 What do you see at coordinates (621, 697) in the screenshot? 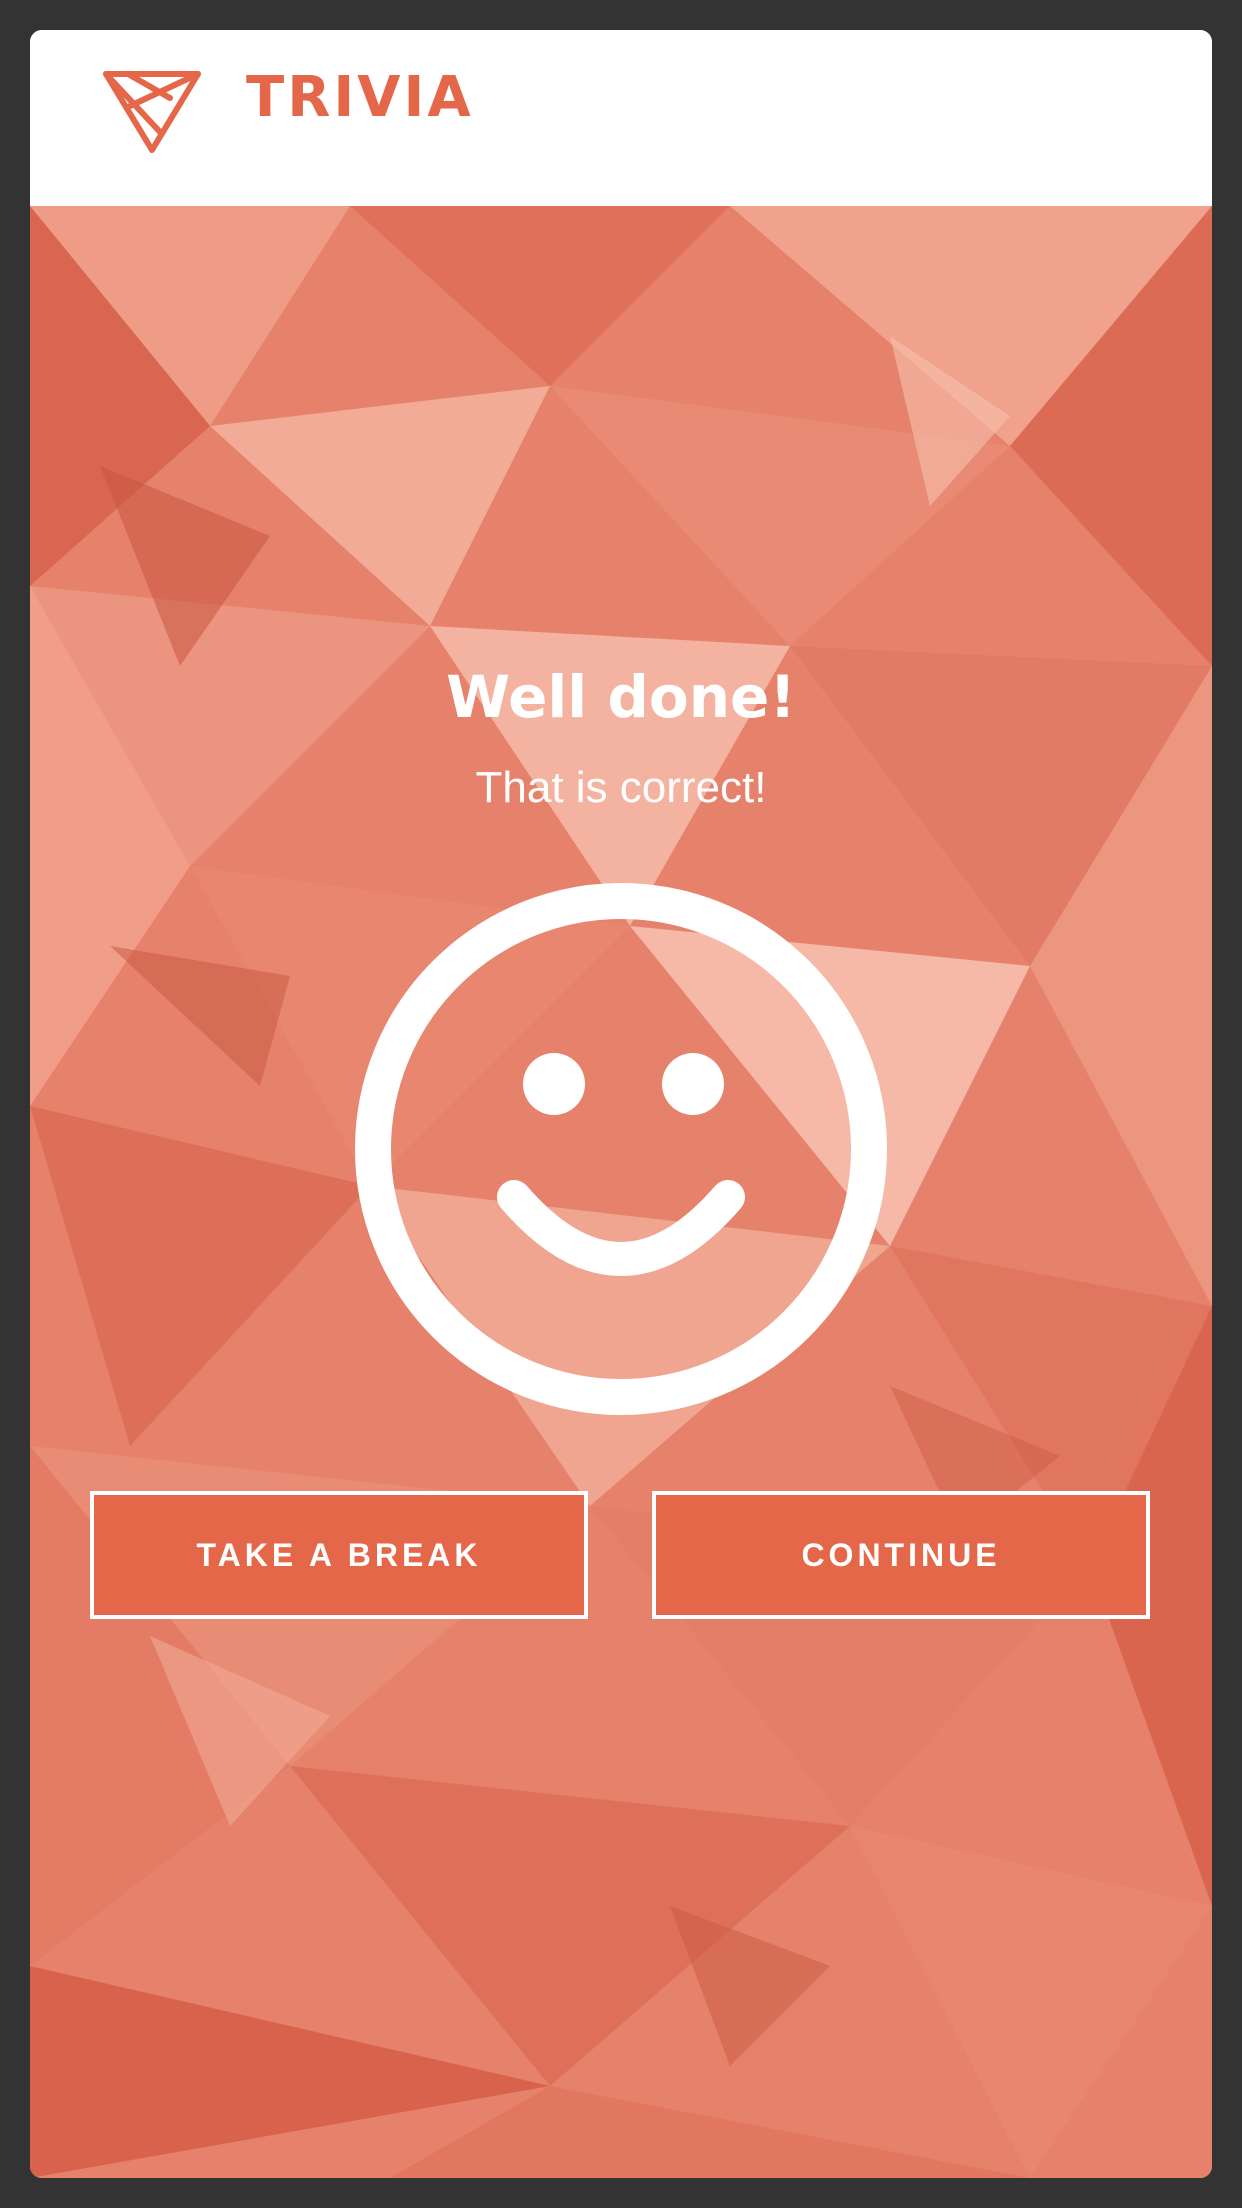
I see `result-headline: Well done!` at bounding box center [621, 697].